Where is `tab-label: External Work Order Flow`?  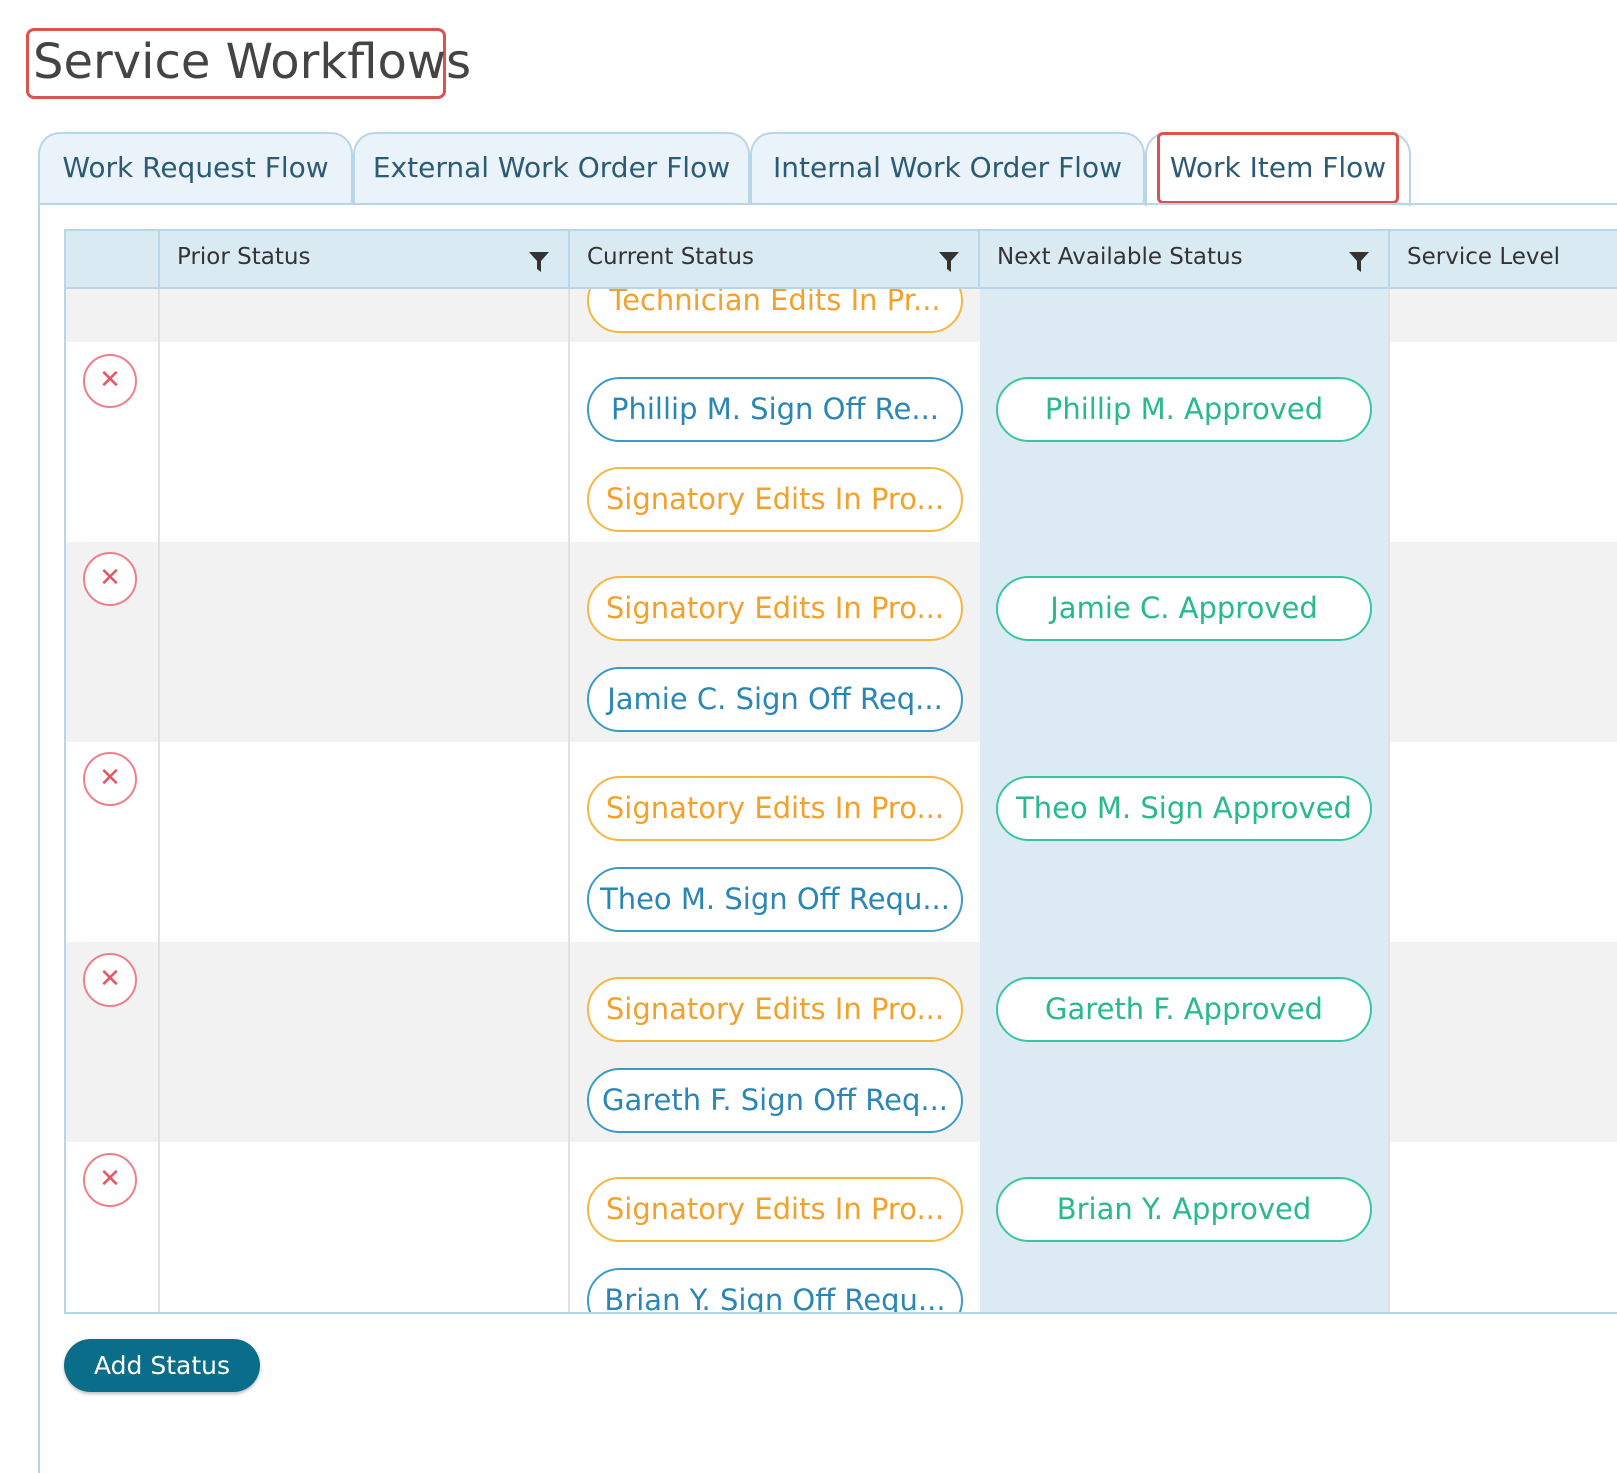 tab-label: External Work Order Flow is located at coordinates (551, 167).